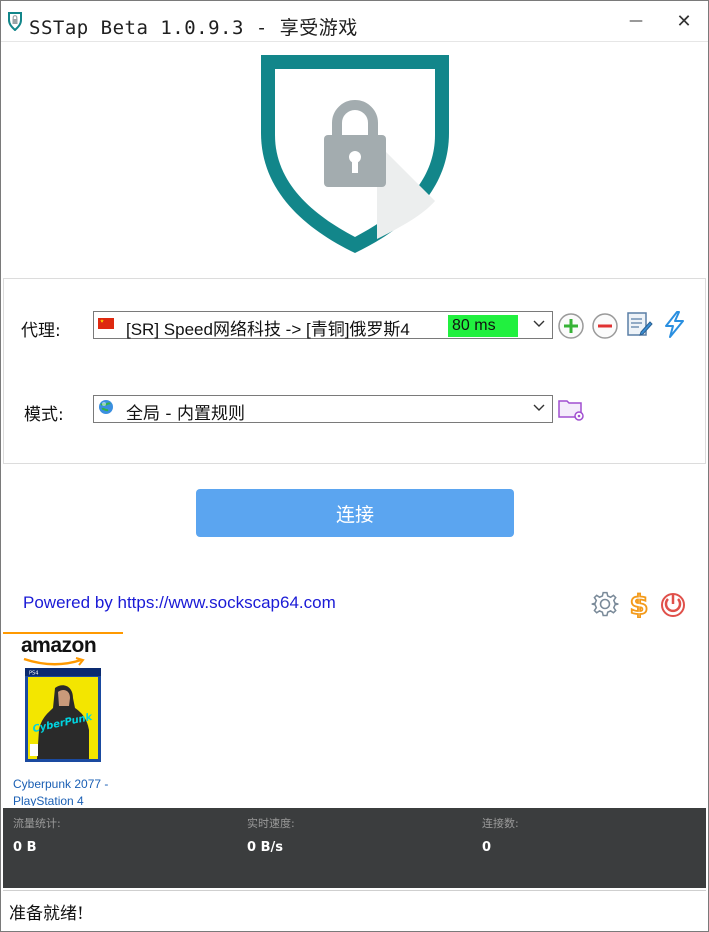 This screenshot has width=709, height=932. I want to click on proxy-select: [SR] Speed网络科技 -> [青铜]俄罗斯4 80 ms, so click(323, 325).